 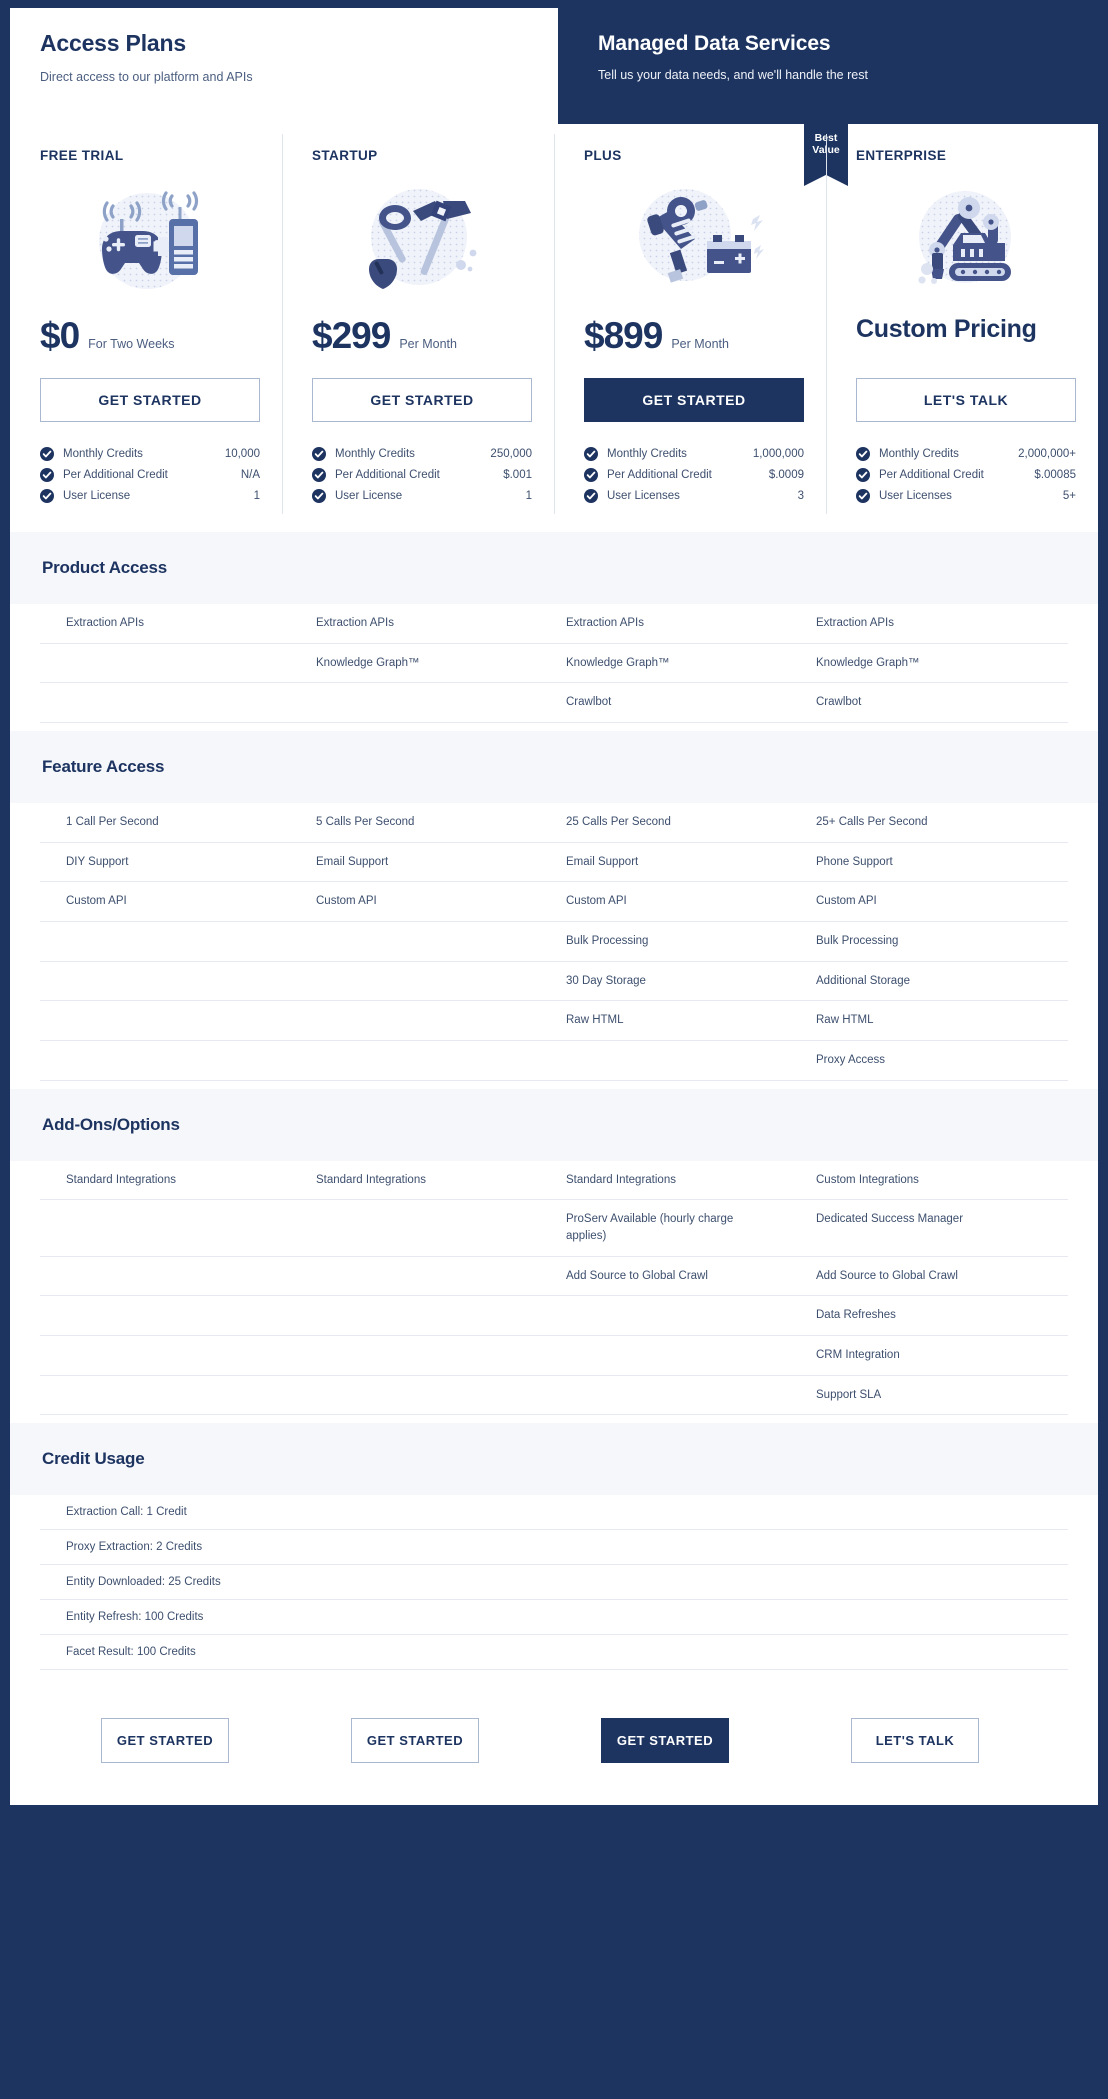 I want to click on plan-price-row: $899 Per Month, so click(x=694, y=337).